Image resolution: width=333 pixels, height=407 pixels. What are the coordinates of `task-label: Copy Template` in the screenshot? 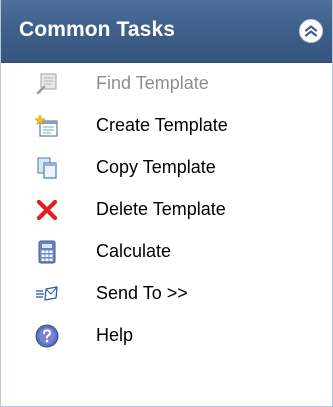 It's located at (156, 167).